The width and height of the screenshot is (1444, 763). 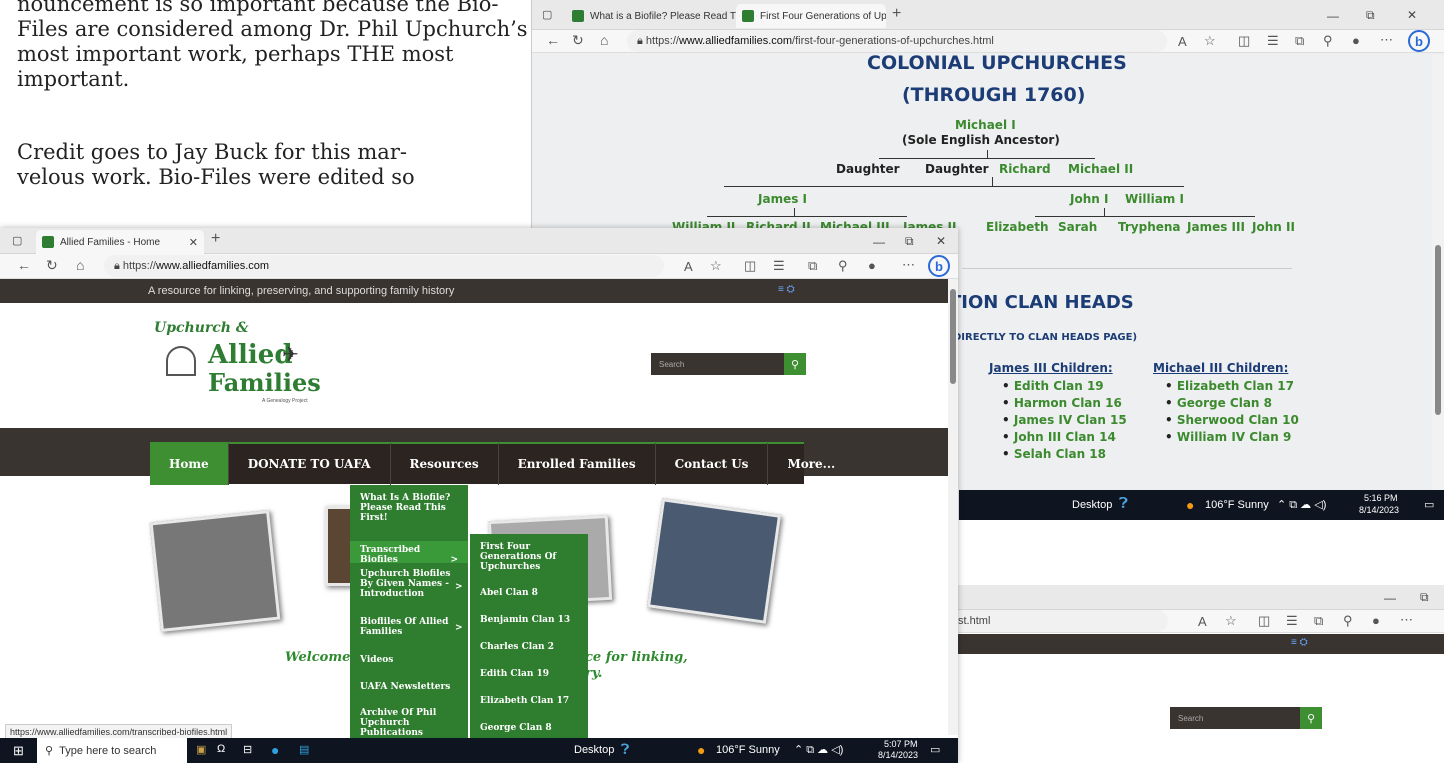 What do you see at coordinates (1149, 227) in the screenshot?
I see `tree-node-tryphena: Tryphena` at bounding box center [1149, 227].